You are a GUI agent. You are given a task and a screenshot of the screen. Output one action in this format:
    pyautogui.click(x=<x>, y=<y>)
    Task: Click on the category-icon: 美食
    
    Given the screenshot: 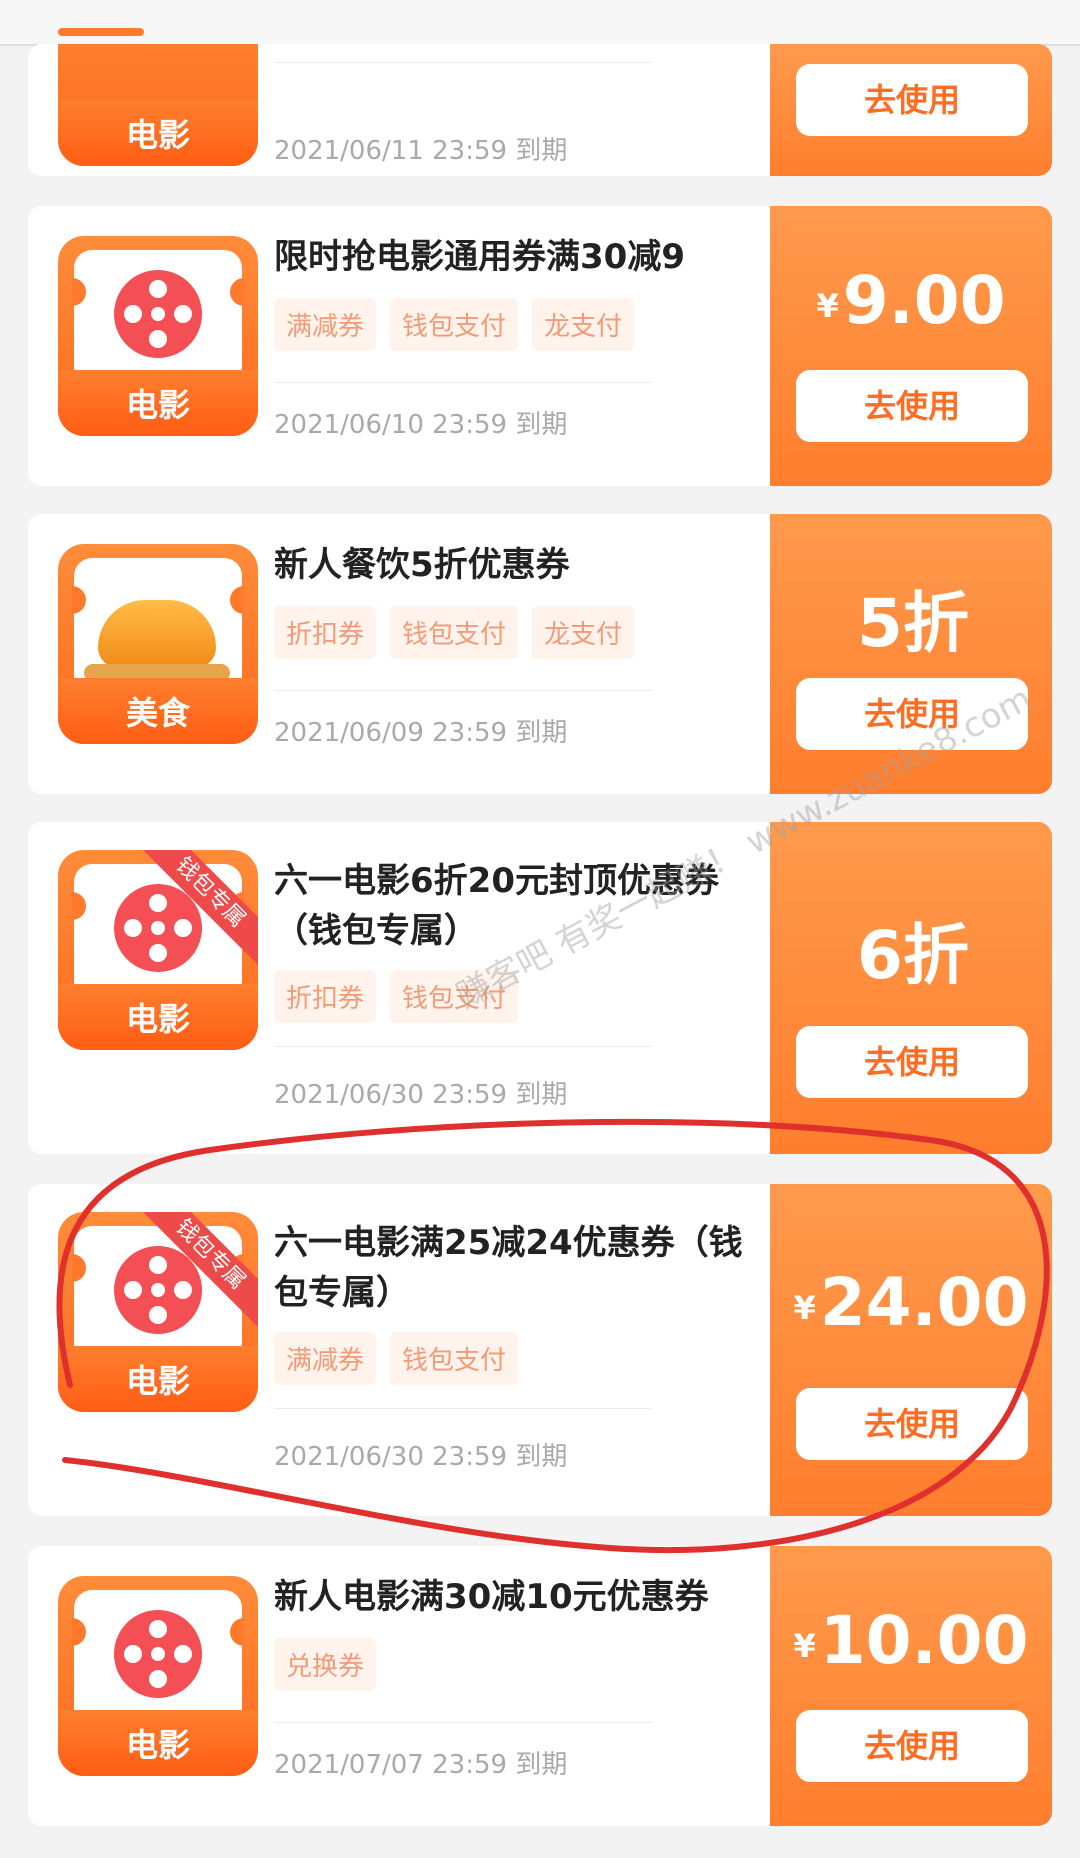 What is the action you would take?
    pyautogui.click(x=158, y=644)
    